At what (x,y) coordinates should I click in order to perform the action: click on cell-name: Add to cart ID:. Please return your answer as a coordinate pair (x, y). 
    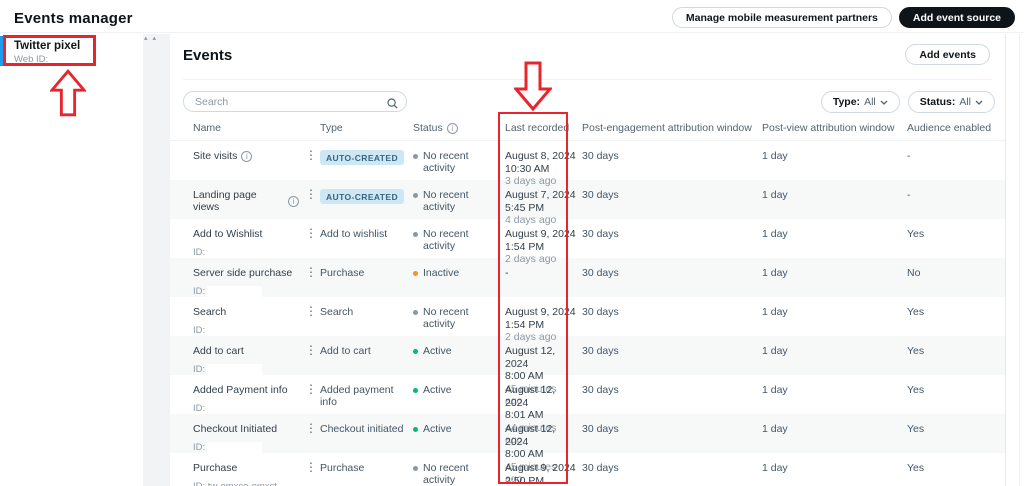
    Looking at the image, I should click on (249, 355).